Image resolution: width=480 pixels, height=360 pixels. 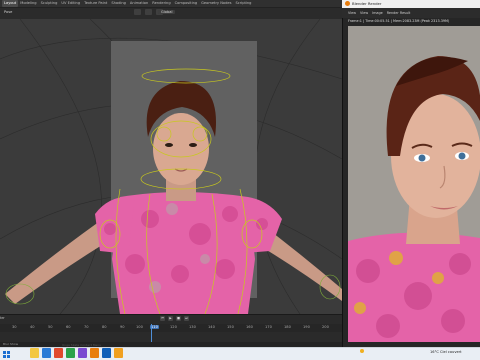 I want to click on timeline-playhead, so click(x=151, y=333).